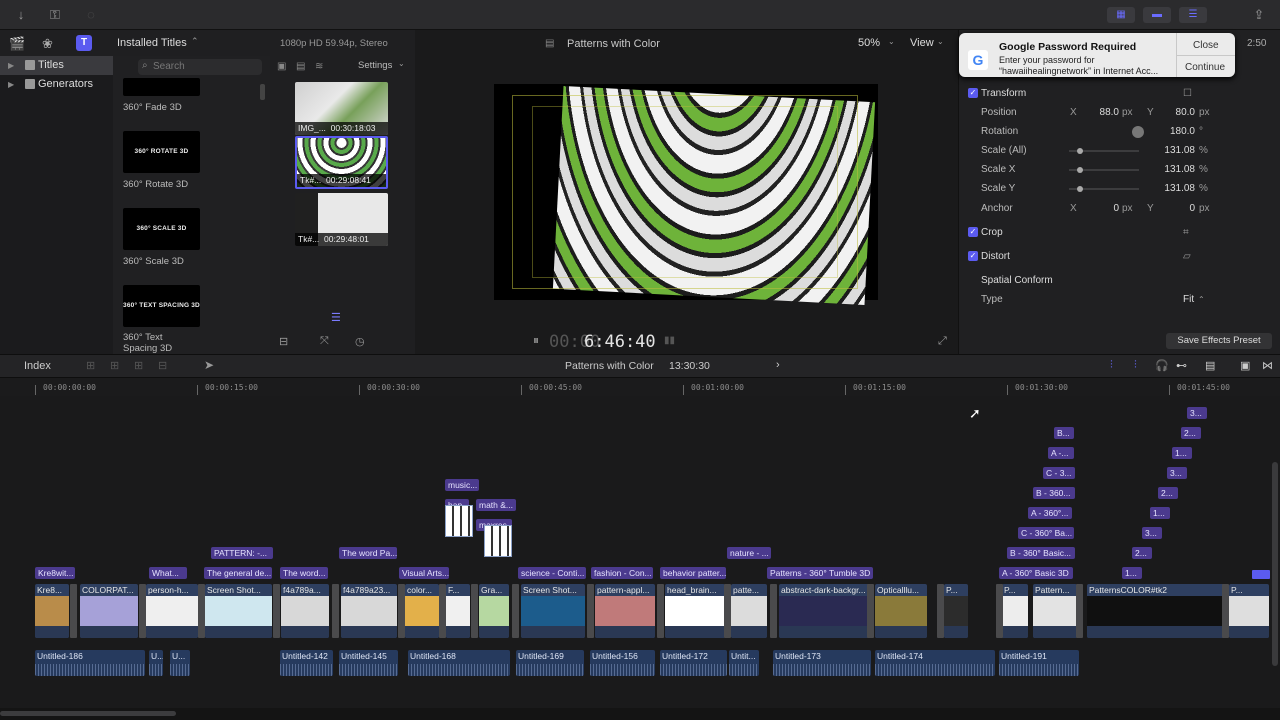 This screenshot has height=720, width=1280. I want to click on title-thumb: 360° ROTATE 3D, so click(161, 152).